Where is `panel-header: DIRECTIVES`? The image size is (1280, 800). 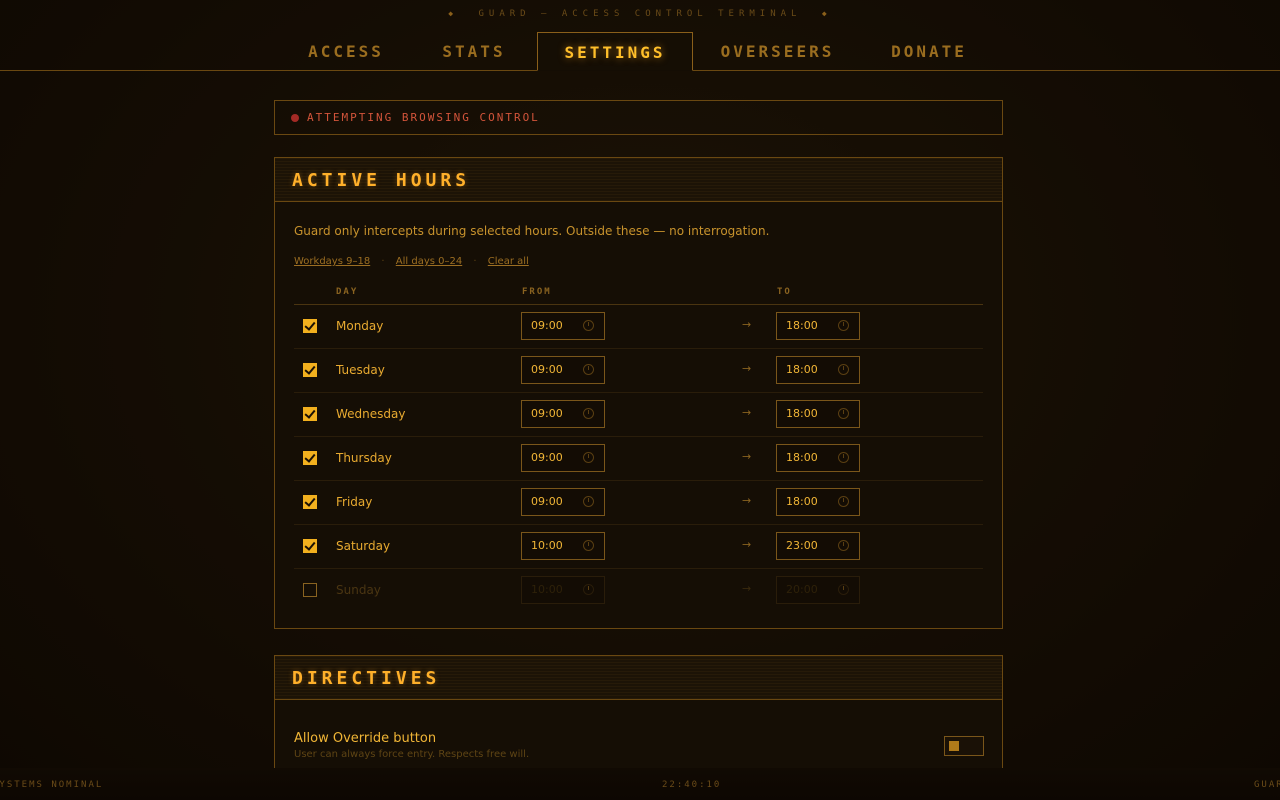
panel-header: DIRECTIVES is located at coordinates (638, 678).